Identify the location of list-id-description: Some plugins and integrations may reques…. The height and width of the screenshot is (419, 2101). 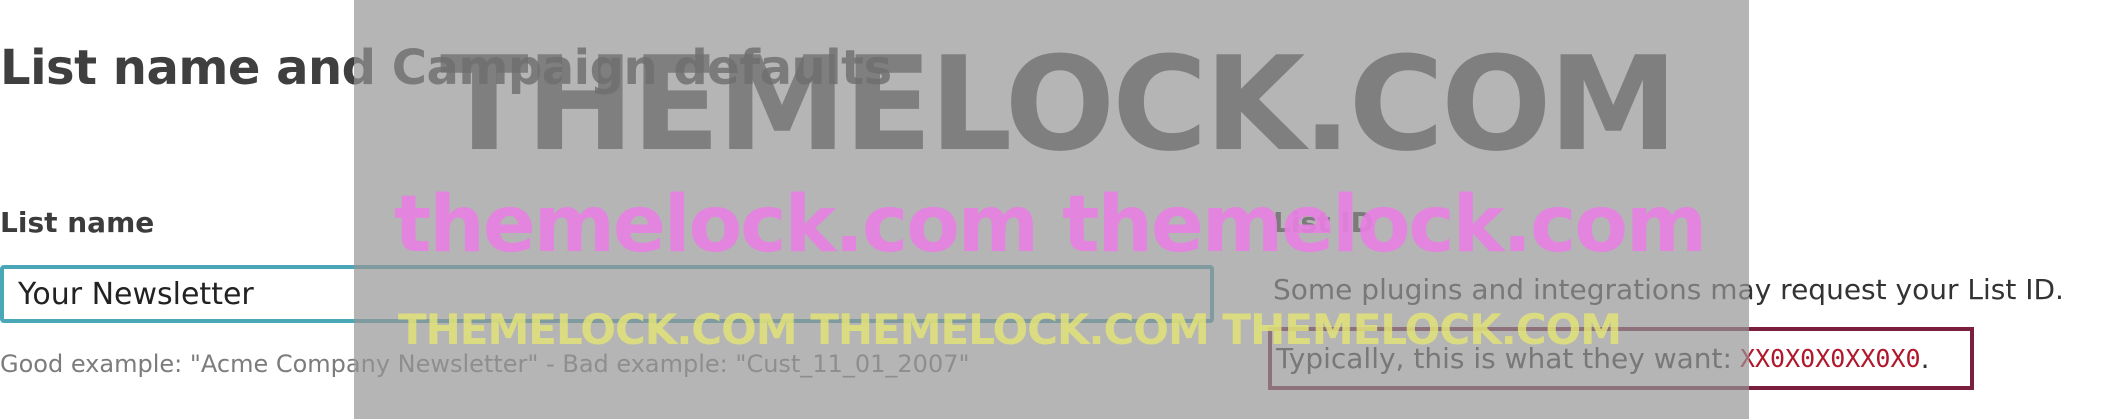
(1668, 289).